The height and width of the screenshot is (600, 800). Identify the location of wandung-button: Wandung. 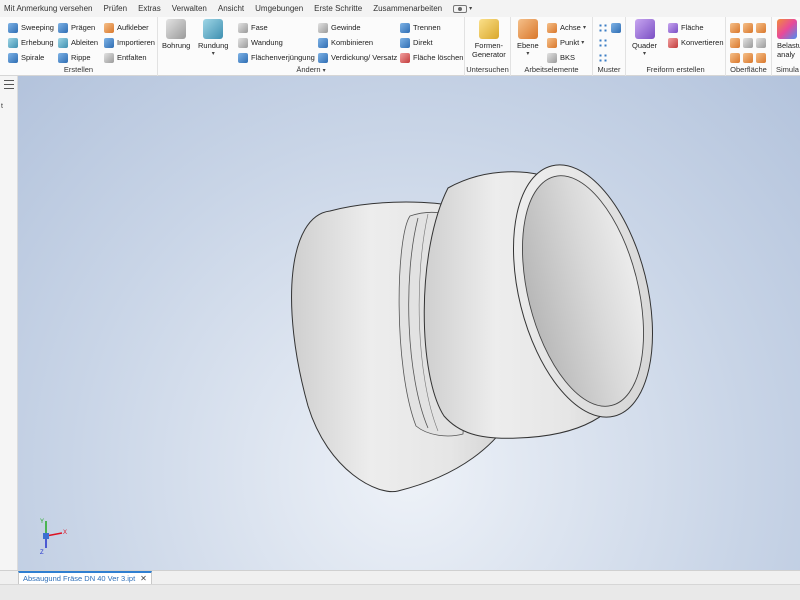
(276, 42).